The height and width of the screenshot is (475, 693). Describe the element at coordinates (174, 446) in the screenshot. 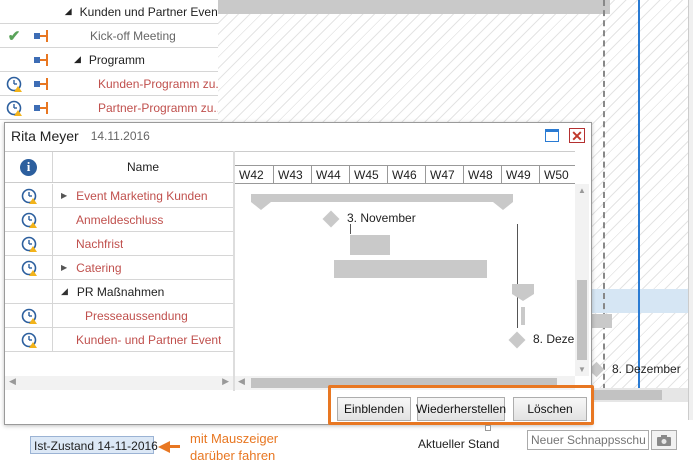

I see `hint-arrow-shaft` at that location.